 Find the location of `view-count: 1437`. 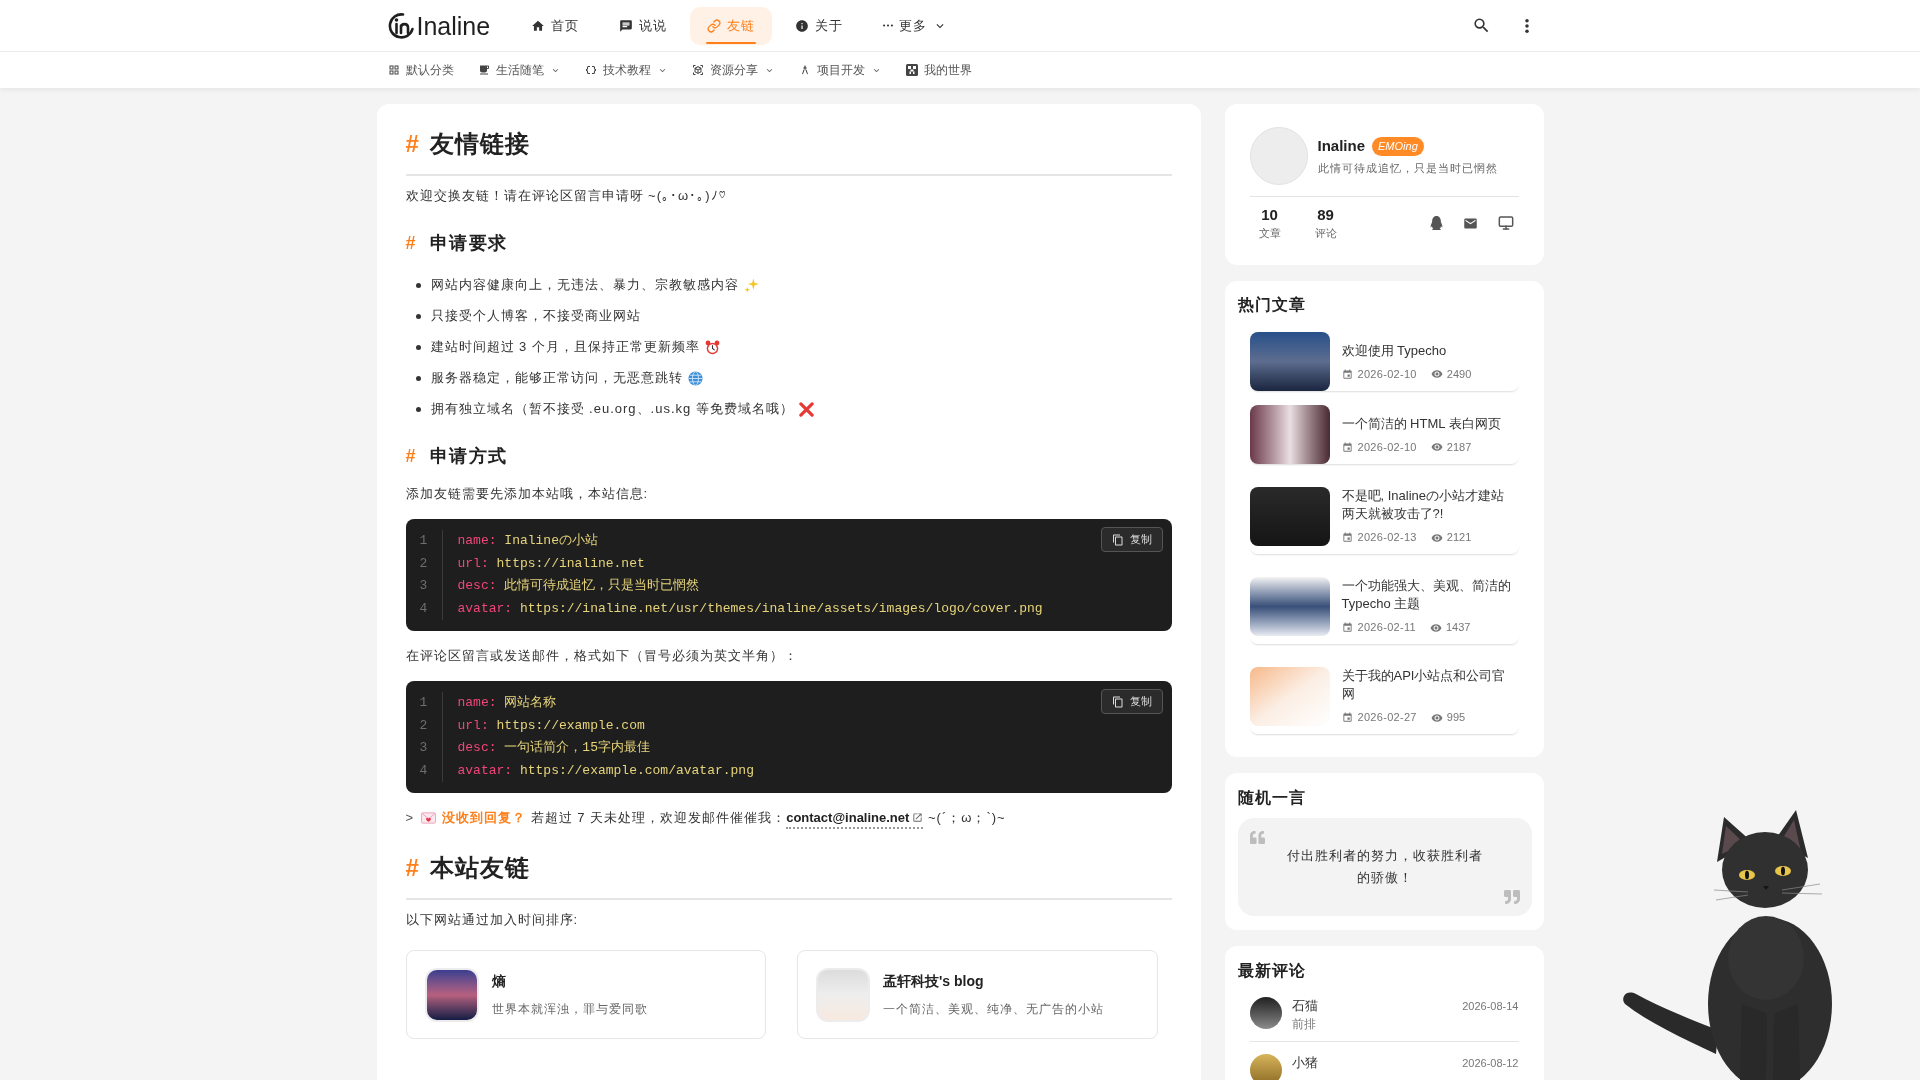

view-count: 1437 is located at coordinates (1458, 628).